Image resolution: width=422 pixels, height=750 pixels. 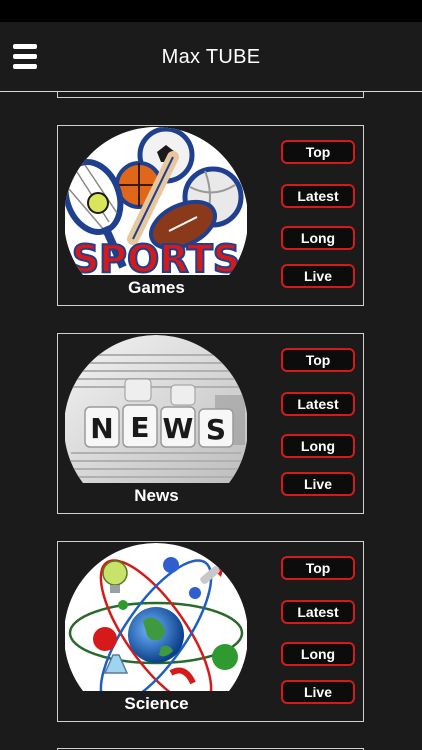 I want to click on app-header: Max TUBE, so click(x=211, y=57).